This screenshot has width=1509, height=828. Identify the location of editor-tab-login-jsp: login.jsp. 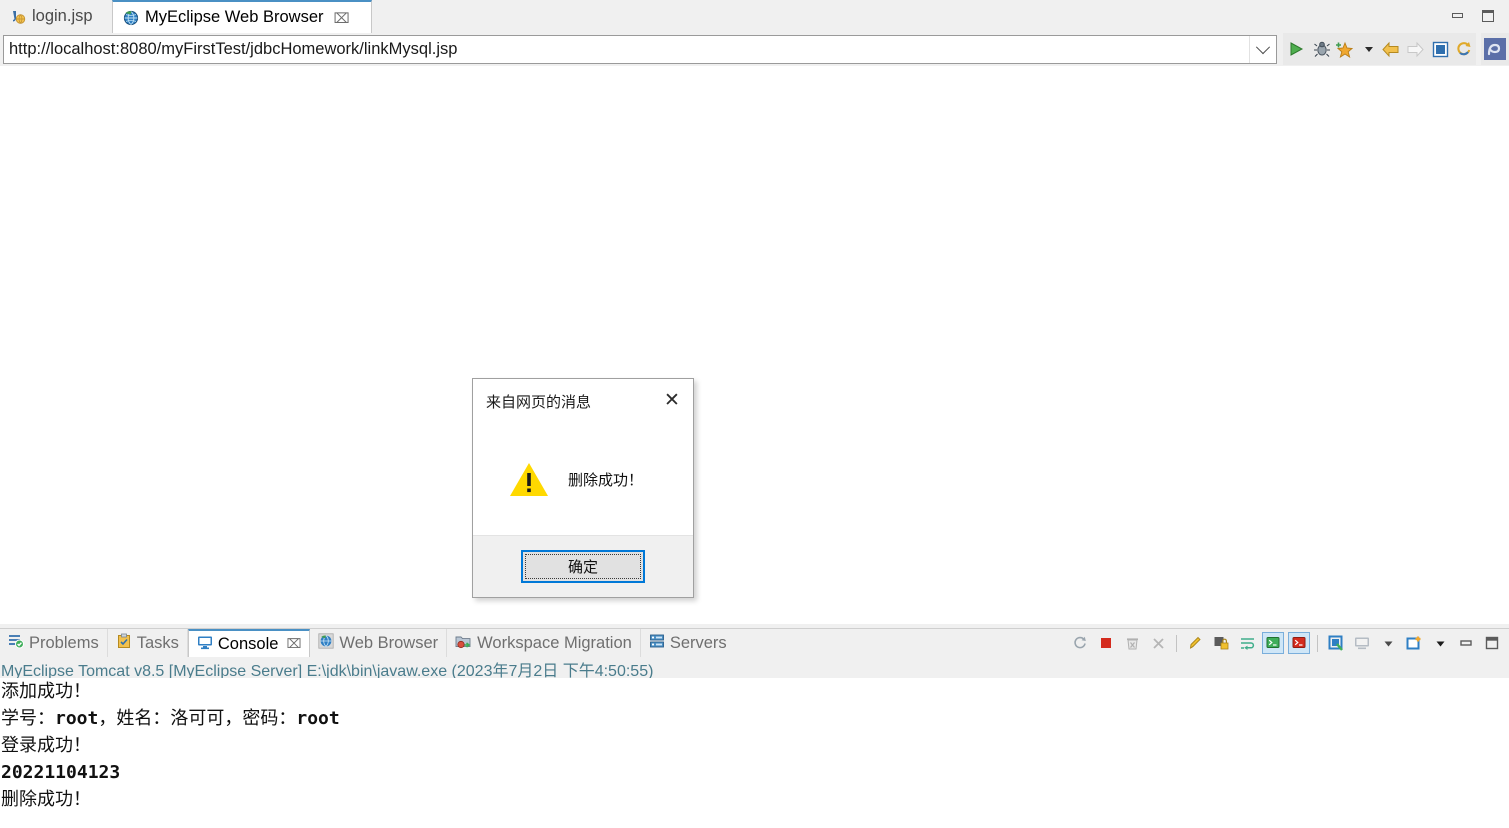
(56, 16).